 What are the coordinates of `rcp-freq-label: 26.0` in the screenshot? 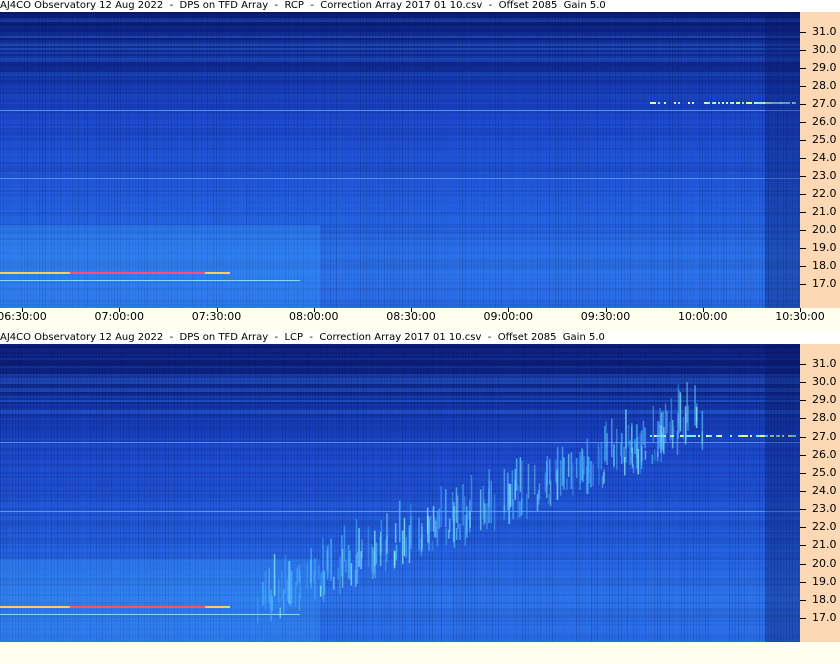 It's located at (824, 121).